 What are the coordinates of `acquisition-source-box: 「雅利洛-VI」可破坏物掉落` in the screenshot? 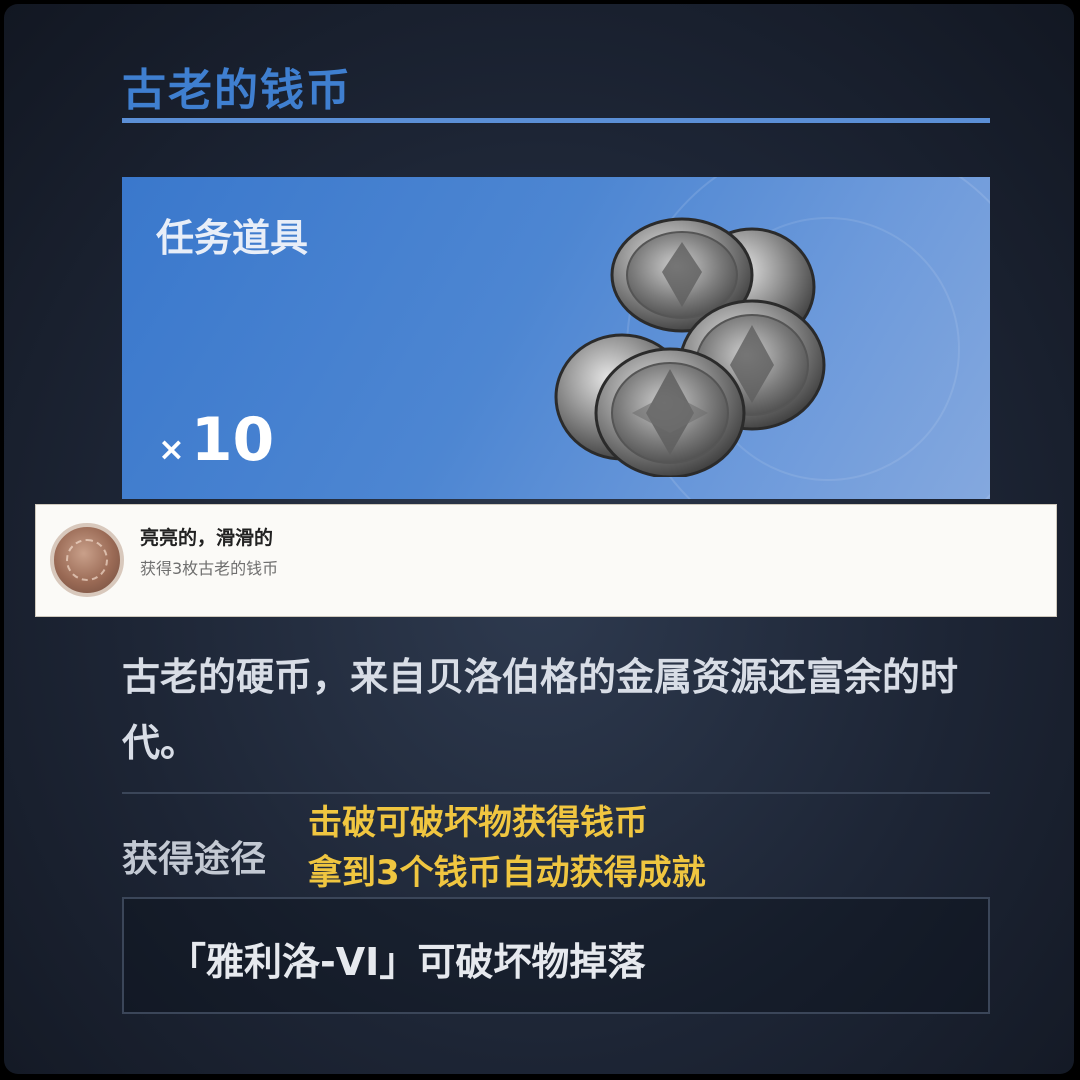 It's located at (556, 955).